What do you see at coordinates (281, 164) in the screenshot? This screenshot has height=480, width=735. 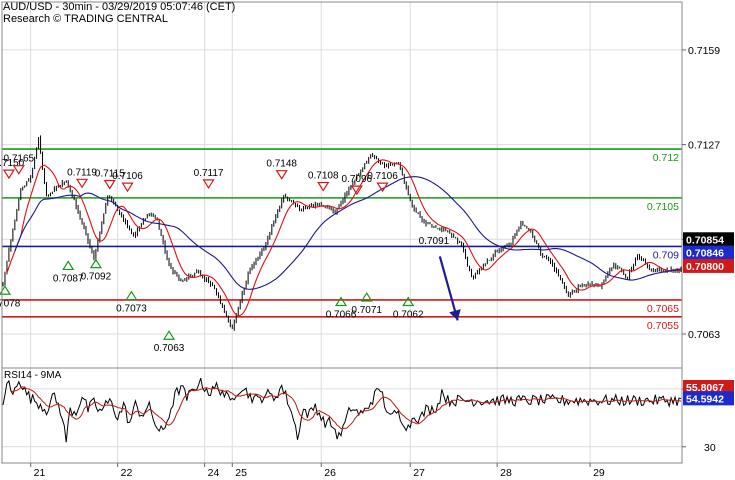 I see `price-marker-label: 0.7148` at bounding box center [281, 164].